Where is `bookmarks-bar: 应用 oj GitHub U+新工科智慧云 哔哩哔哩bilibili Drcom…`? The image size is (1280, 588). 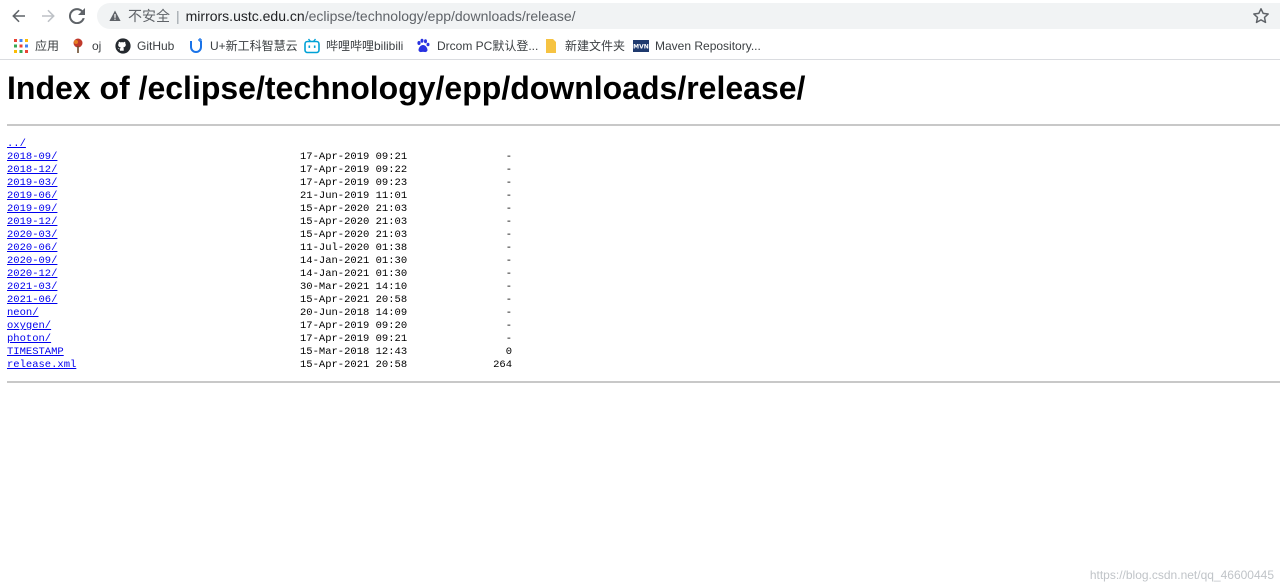 bookmarks-bar: 应用 oj GitHub U+新工科智慧云 哔哩哔哩bilibili Drcom… is located at coordinates (640, 45).